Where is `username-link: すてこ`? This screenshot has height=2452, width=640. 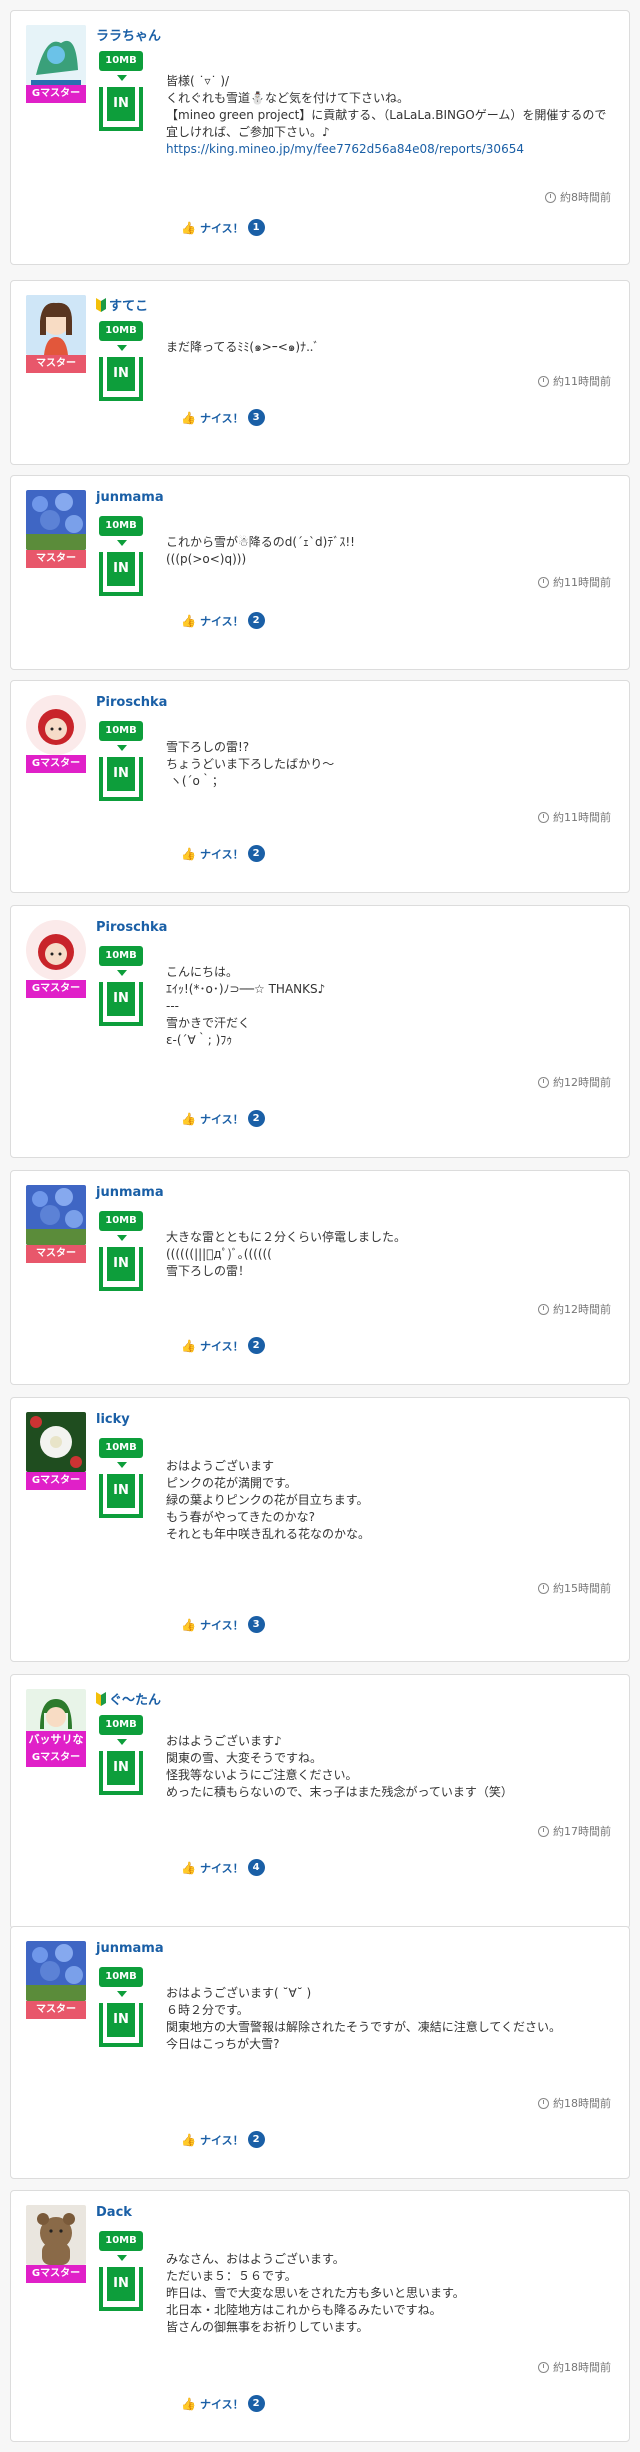
username-link: すてこ is located at coordinates (122, 304).